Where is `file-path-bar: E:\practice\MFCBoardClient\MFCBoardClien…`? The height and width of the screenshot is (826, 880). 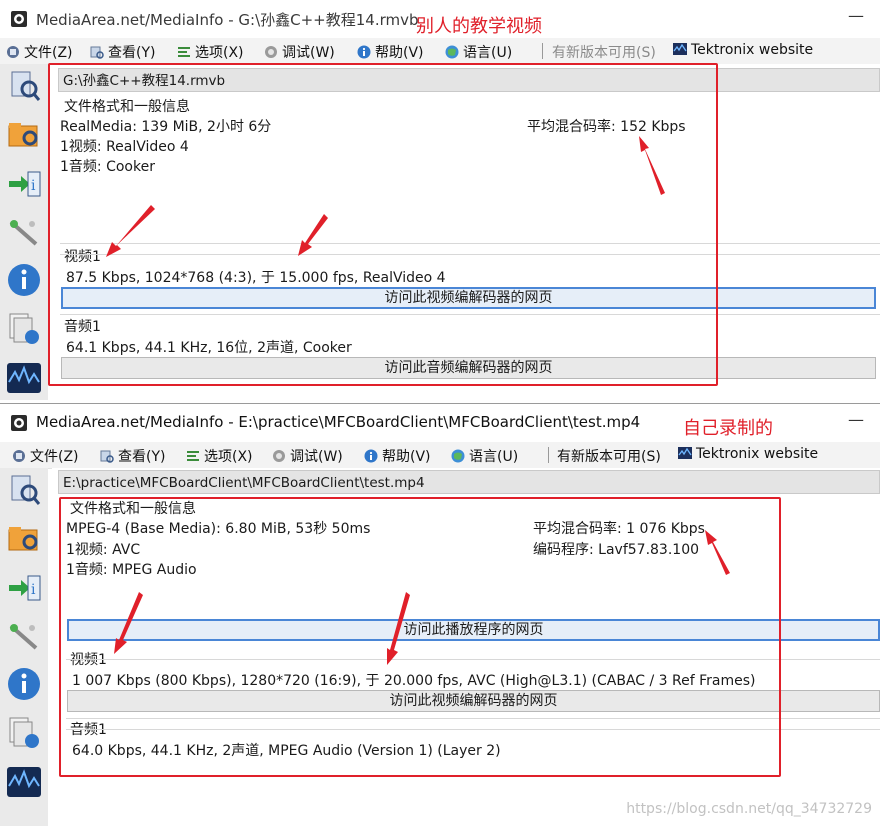
file-path-bar: E:\practice\MFCBoardClient\MFCBoardClien… is located at coordinates (469, 482).